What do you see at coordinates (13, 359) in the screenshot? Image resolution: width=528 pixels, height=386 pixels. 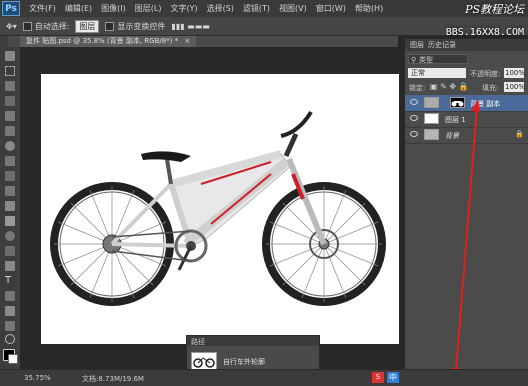 I see `background-color-swatch` at bounding box center [13, 359].